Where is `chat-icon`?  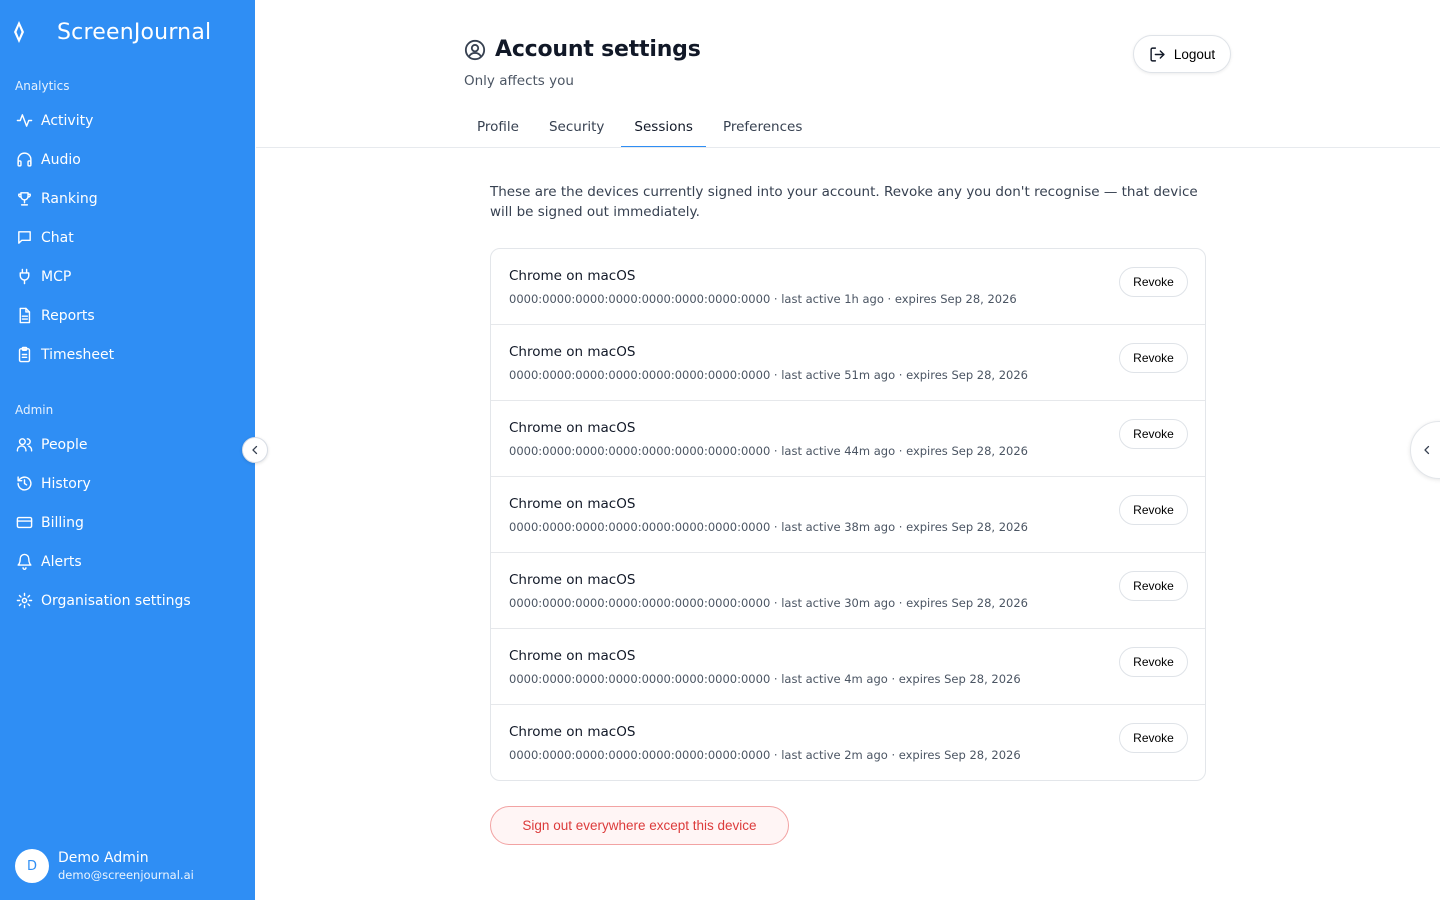 chat-icon is located at coordinates (24, 238).